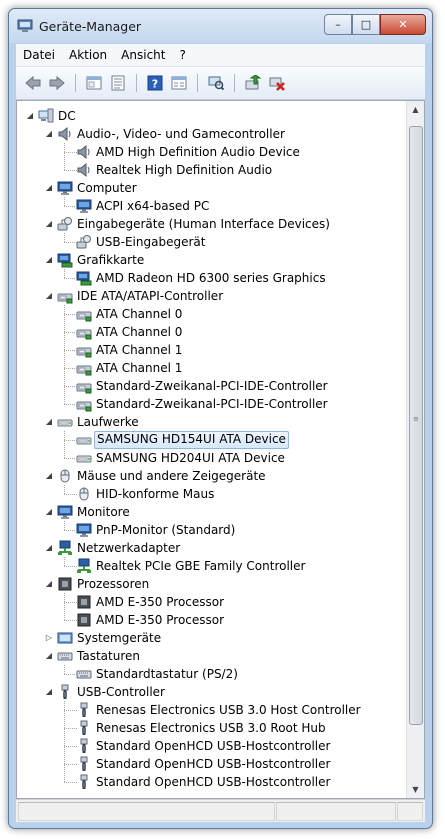 The image size is (445, 839). Describe the element at coordinates (212, 638) in the screenshot. I see `tree-category: ▷ Systemgeräte` at that location.